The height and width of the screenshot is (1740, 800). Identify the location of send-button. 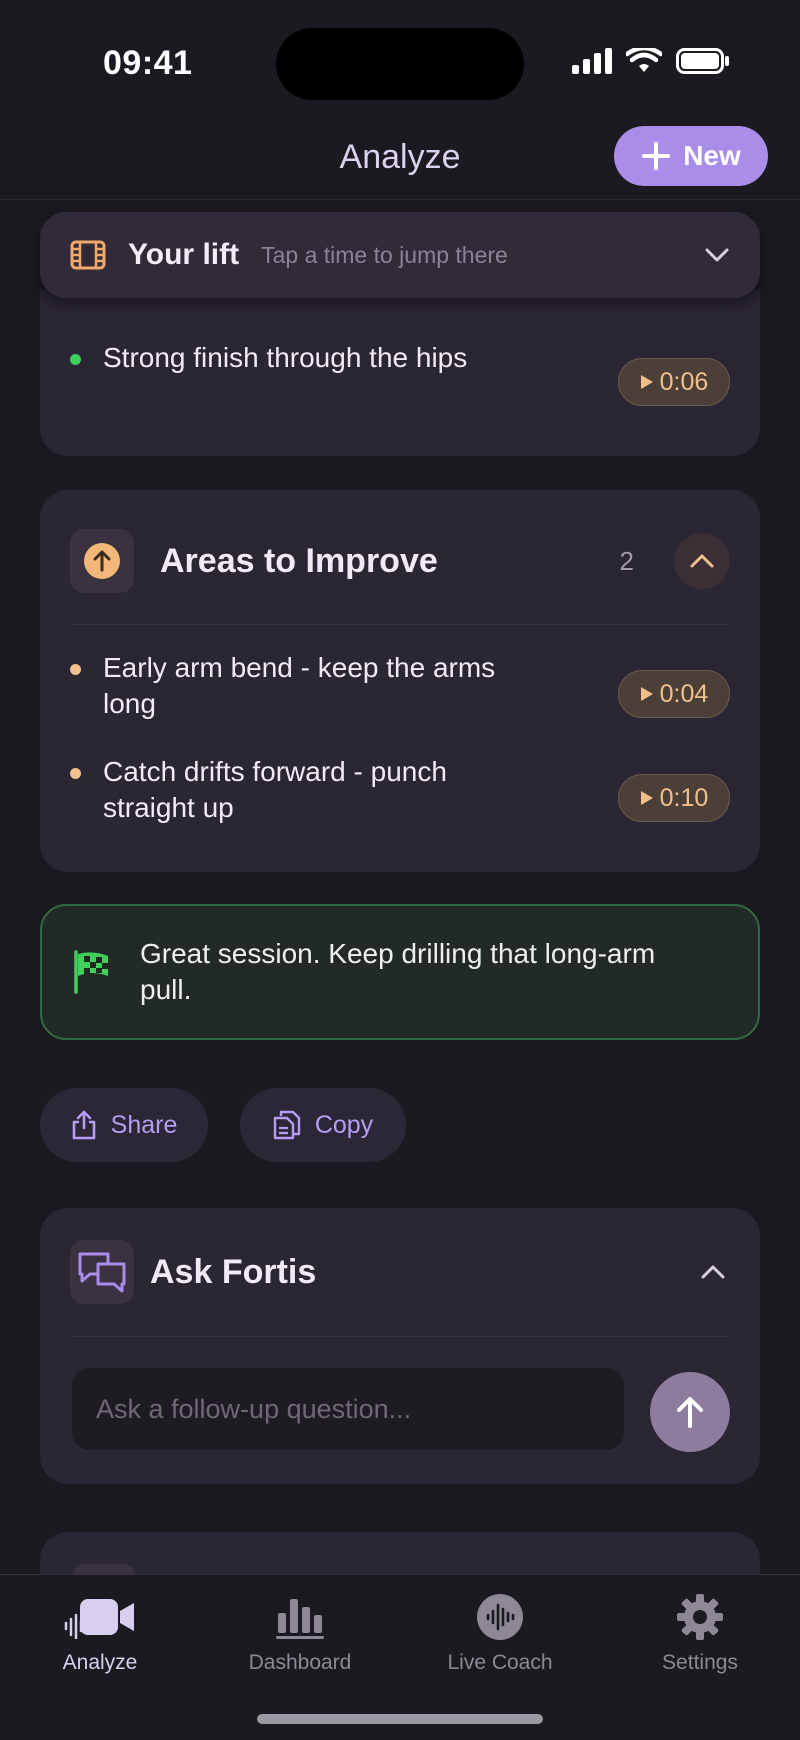
(690, 1412).